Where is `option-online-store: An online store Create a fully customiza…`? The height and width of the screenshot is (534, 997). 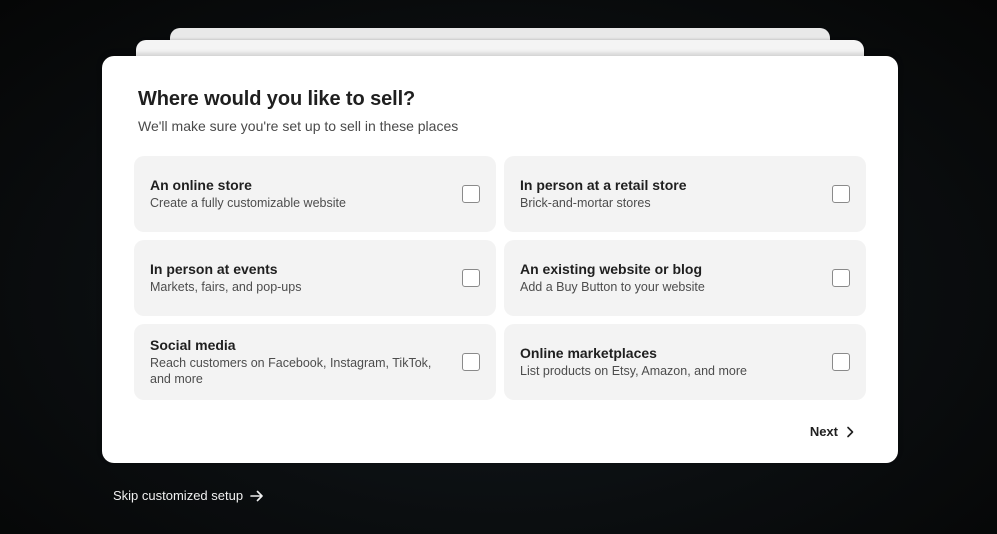 option-online-store: An online store Create a fully customiza… is located at coordinates (315, 194).